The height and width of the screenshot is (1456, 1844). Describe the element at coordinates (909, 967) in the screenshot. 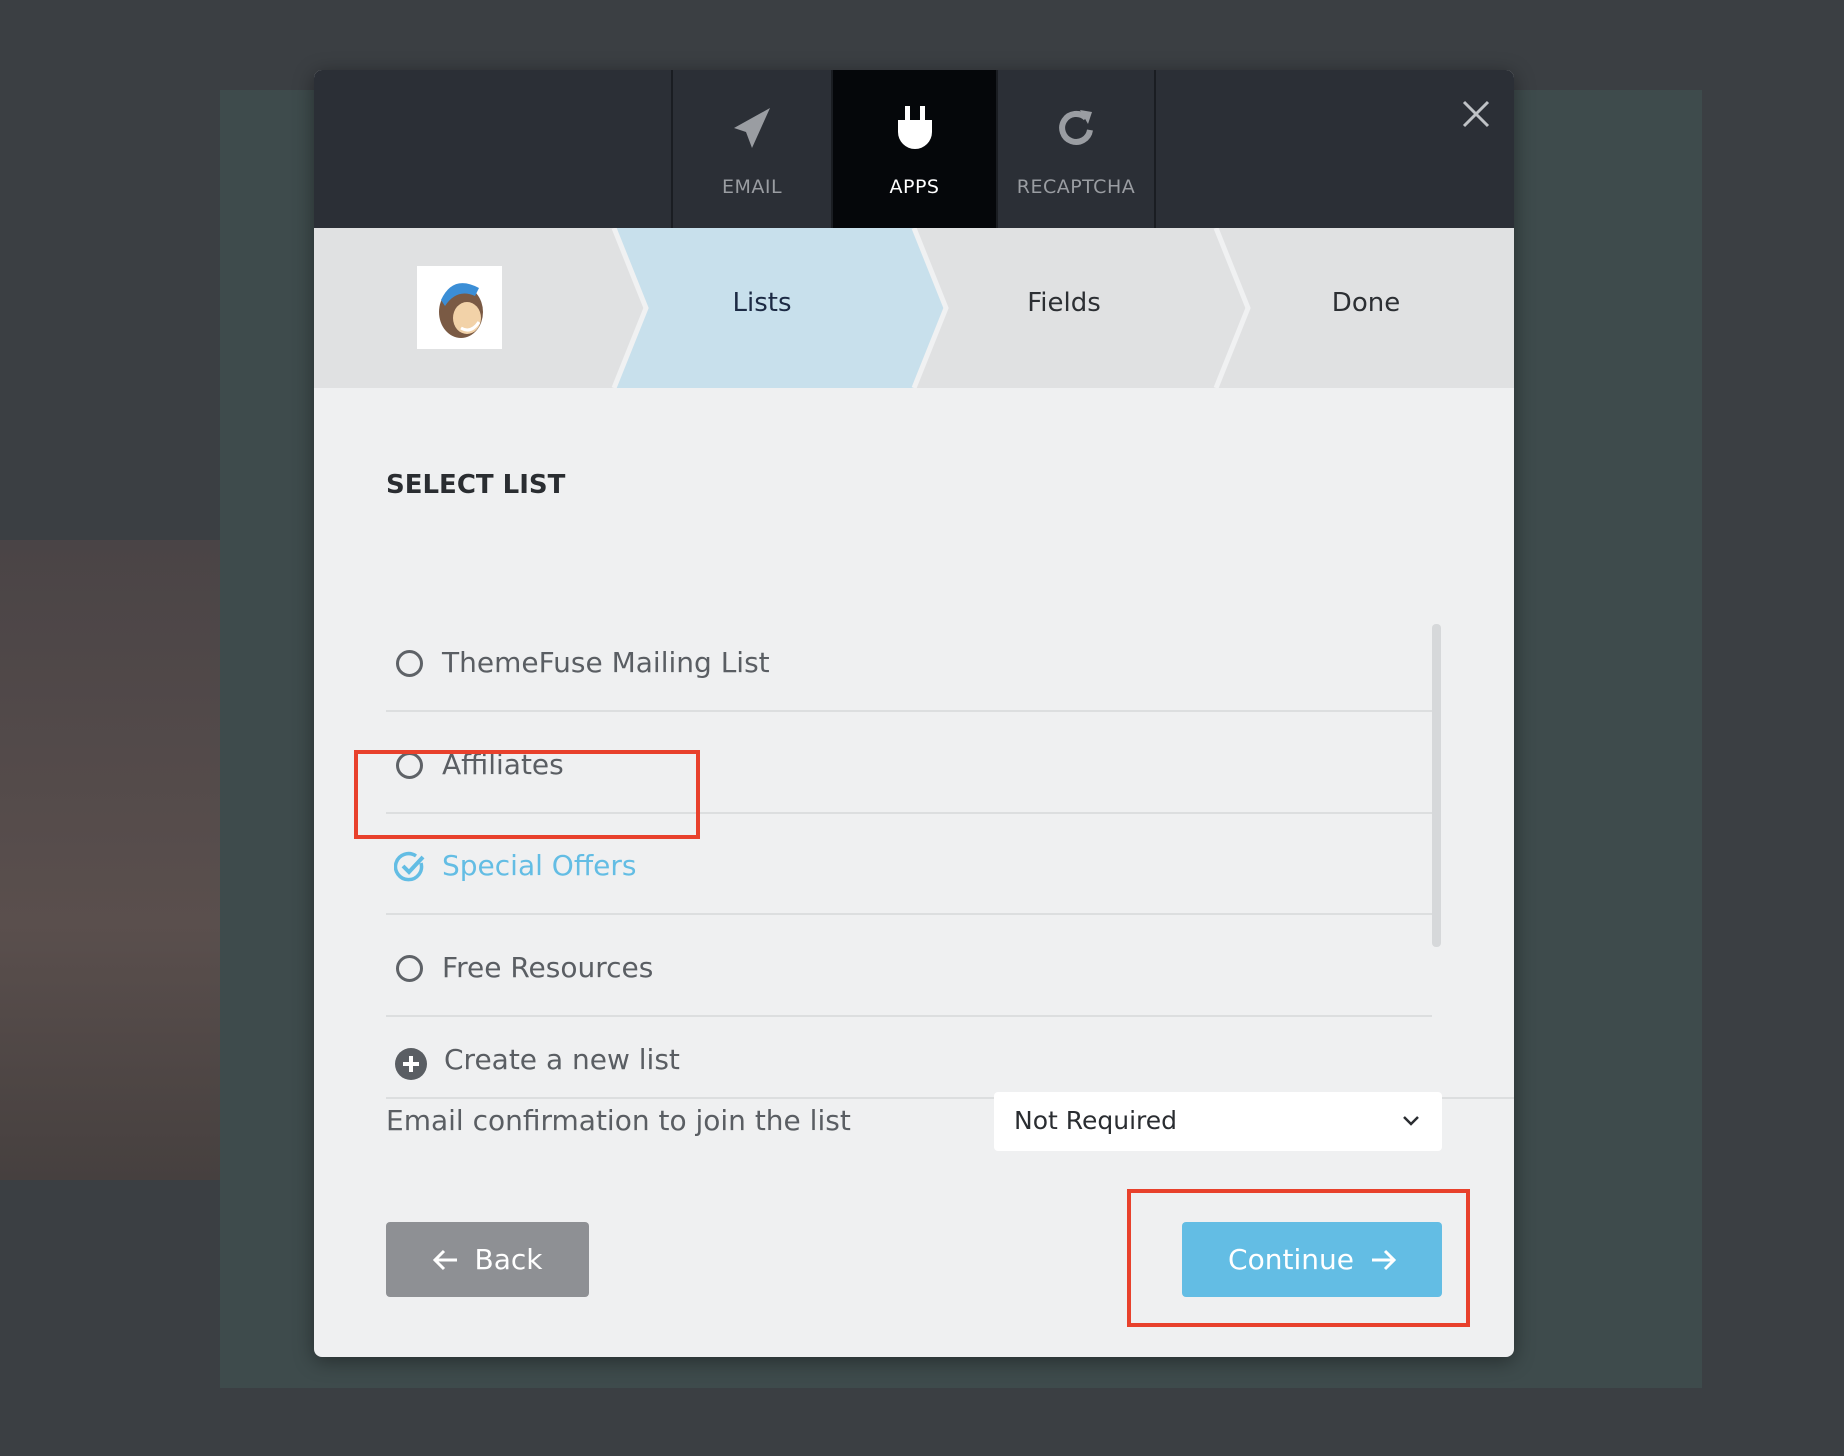

I see `list-item: Free Resources` at that location.